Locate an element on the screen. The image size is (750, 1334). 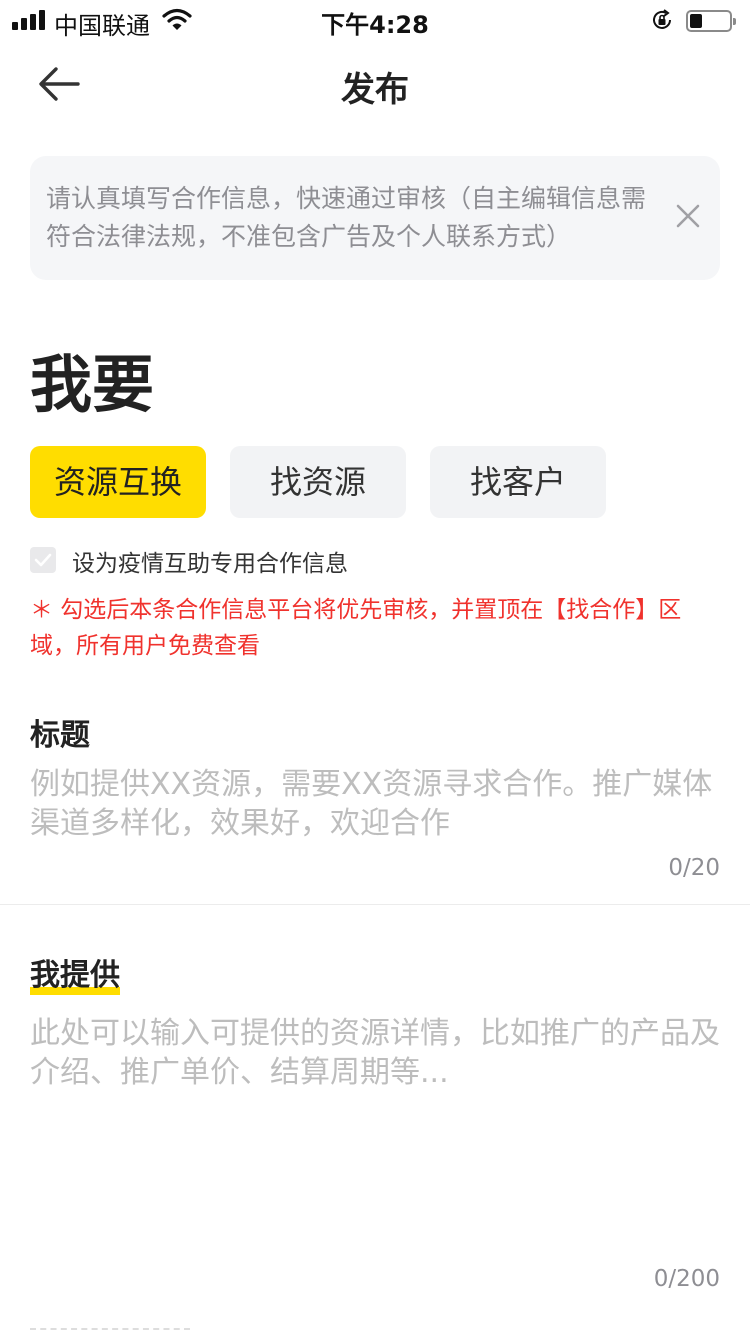
check-icon is located at coordinates (43, 560).